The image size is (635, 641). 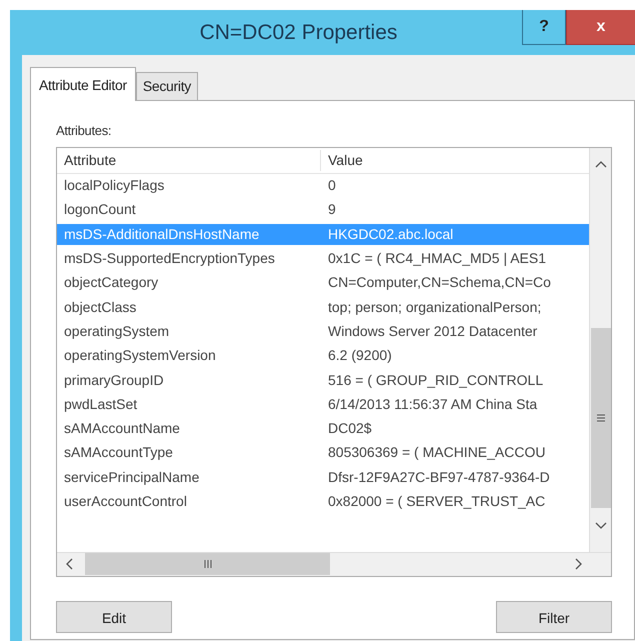 What do you see at coordinates (454, 259) in the screenshot?
I see `table-cell: 0x1C = ( RC4_HMAC_MD5 | AES1` at bounding box center [454, 259].